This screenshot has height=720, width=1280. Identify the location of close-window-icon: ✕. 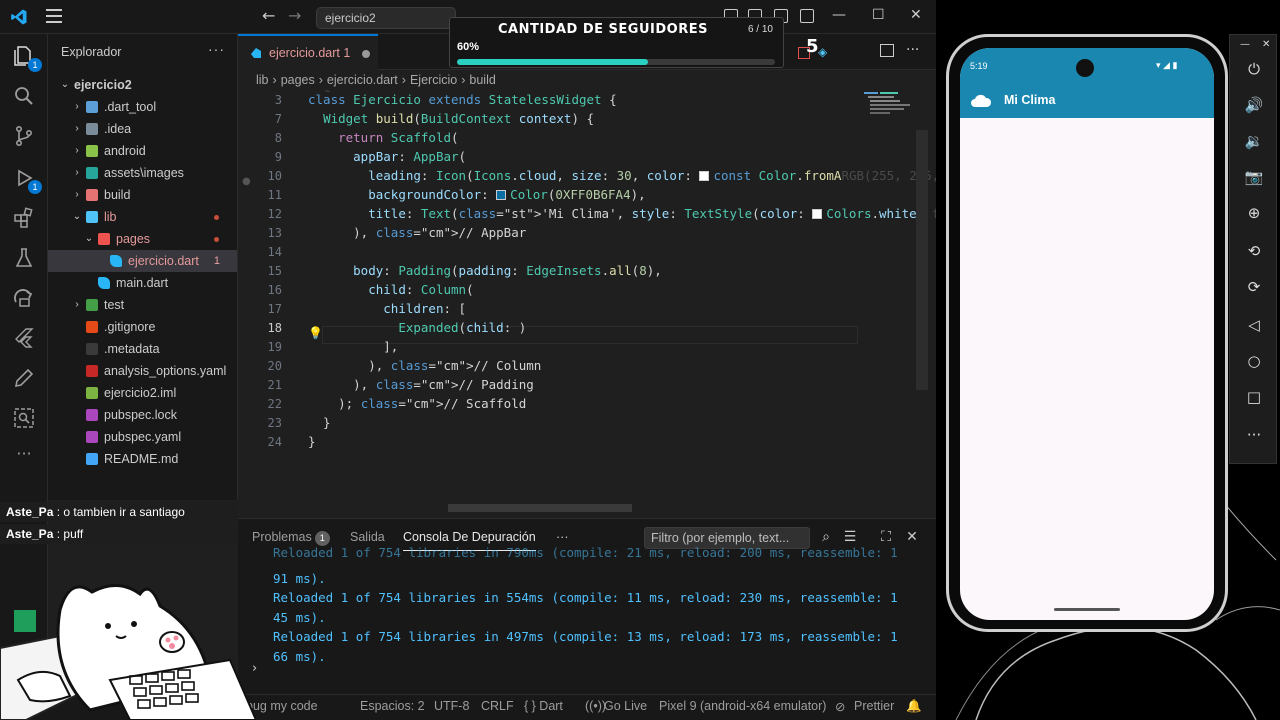
(916, 15).